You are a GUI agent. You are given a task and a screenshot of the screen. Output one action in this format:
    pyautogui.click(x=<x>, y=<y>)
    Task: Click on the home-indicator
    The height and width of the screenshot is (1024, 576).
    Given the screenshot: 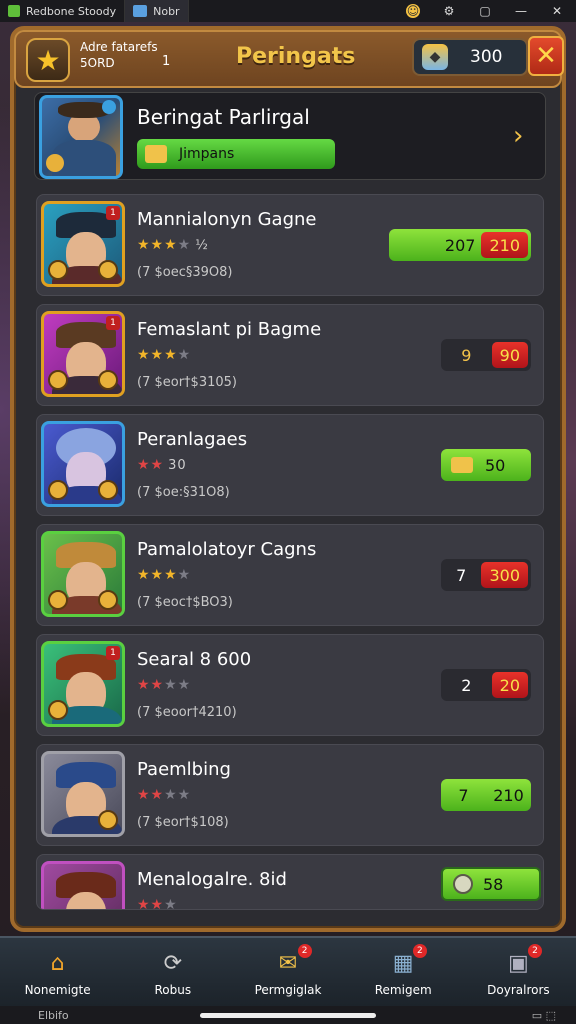 What is the action you would take?
    pyautogui.click(x=288, y=1015)
    